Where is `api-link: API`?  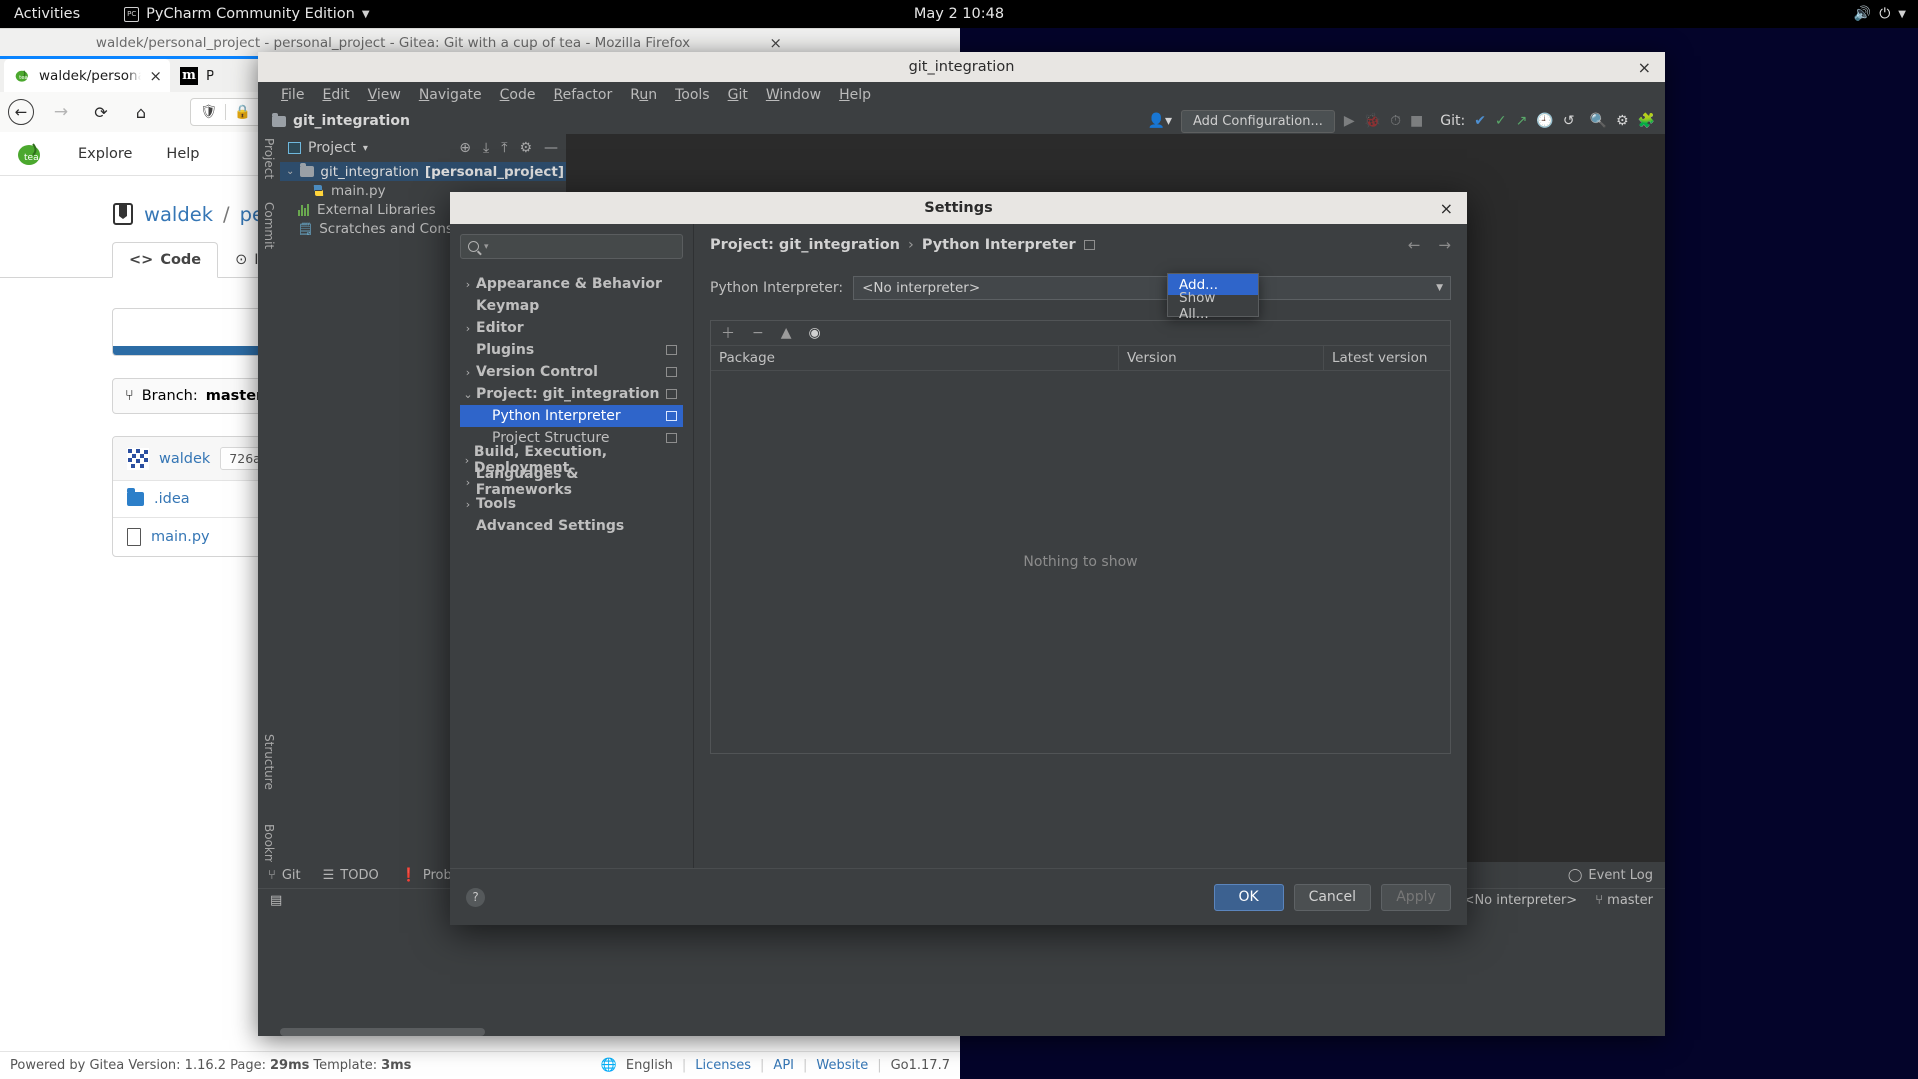
api-link: API is located at coordinates (783, 1065).